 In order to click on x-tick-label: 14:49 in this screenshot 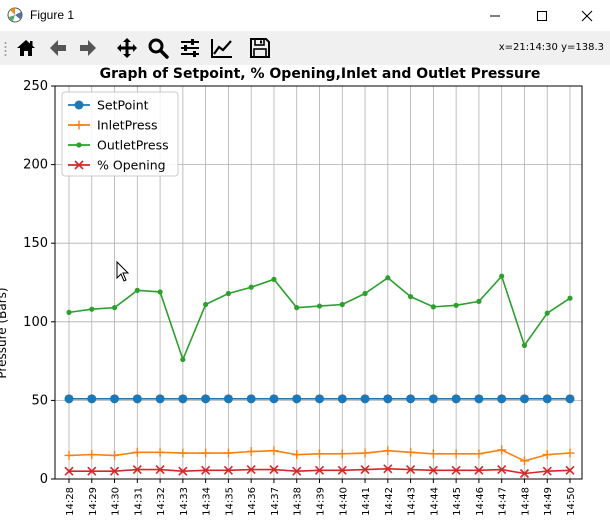, I will do `click(548, 501)`.